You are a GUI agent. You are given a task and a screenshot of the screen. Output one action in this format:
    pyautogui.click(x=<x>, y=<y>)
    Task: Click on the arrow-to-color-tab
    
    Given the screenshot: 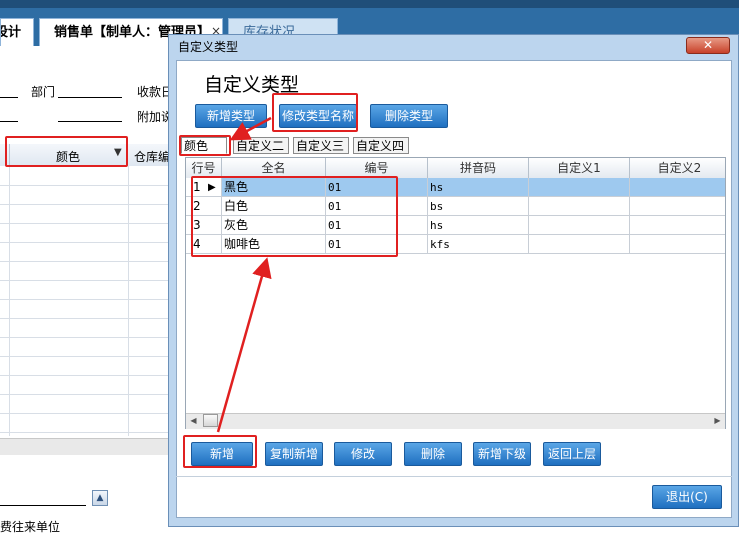 What is the action you would take?
    pyautogui.click(x=250, y=128)
    